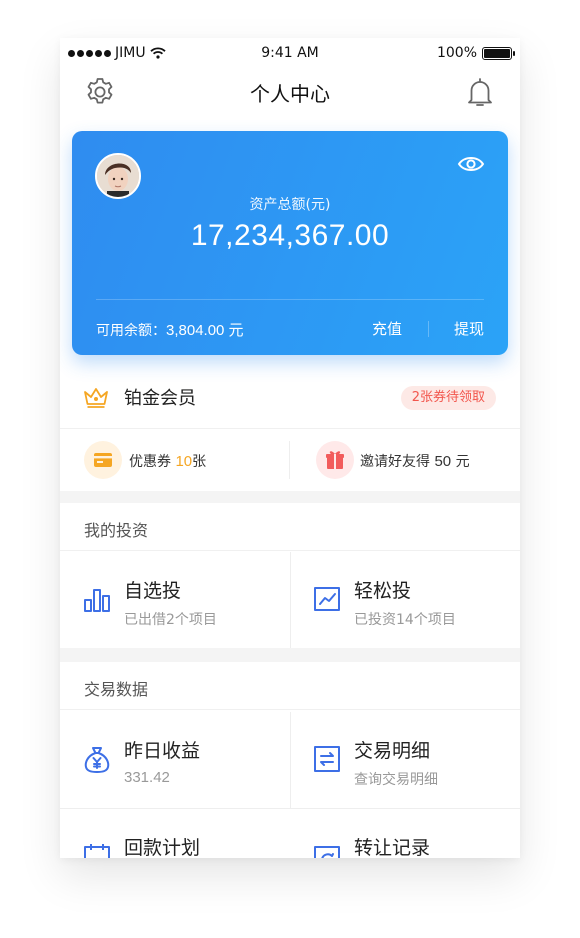 This screenshot has width=580, height=938. I want to click on transaction-item: 回款计划, so click(175, 833).